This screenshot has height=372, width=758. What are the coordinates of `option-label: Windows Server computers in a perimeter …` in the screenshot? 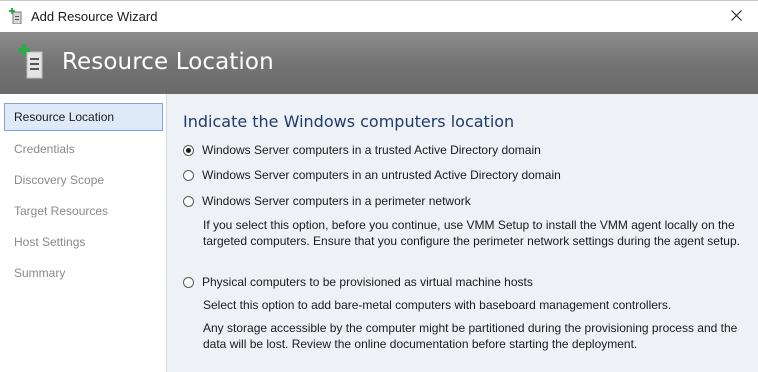 It's located at (336, 201).